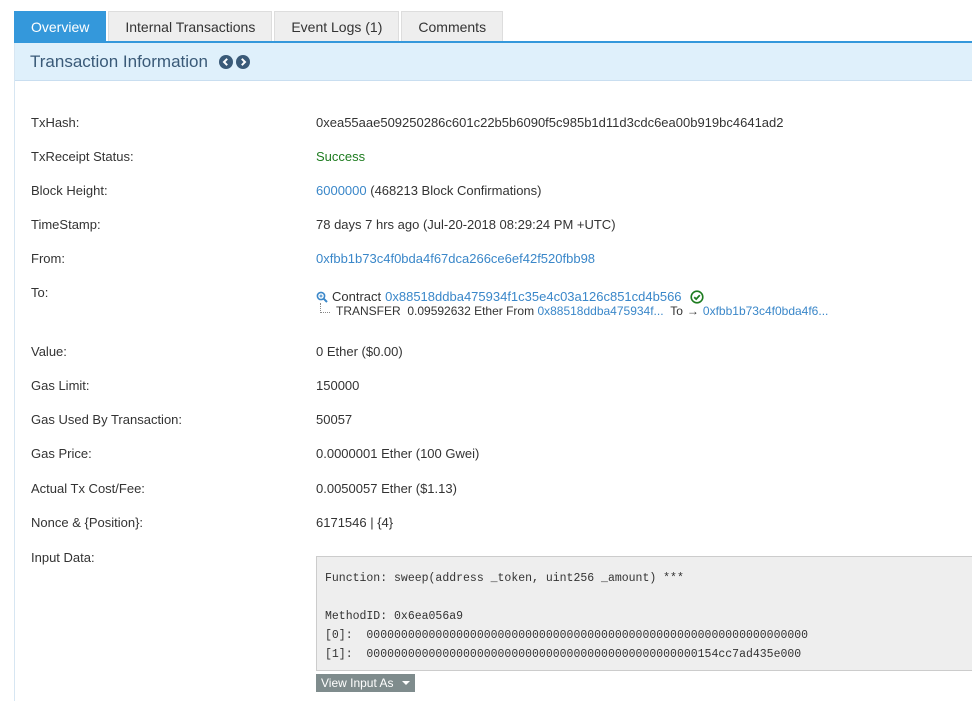 The image size is (972, 701). I want to click on transfer-to-label: To, so click(676, 311).